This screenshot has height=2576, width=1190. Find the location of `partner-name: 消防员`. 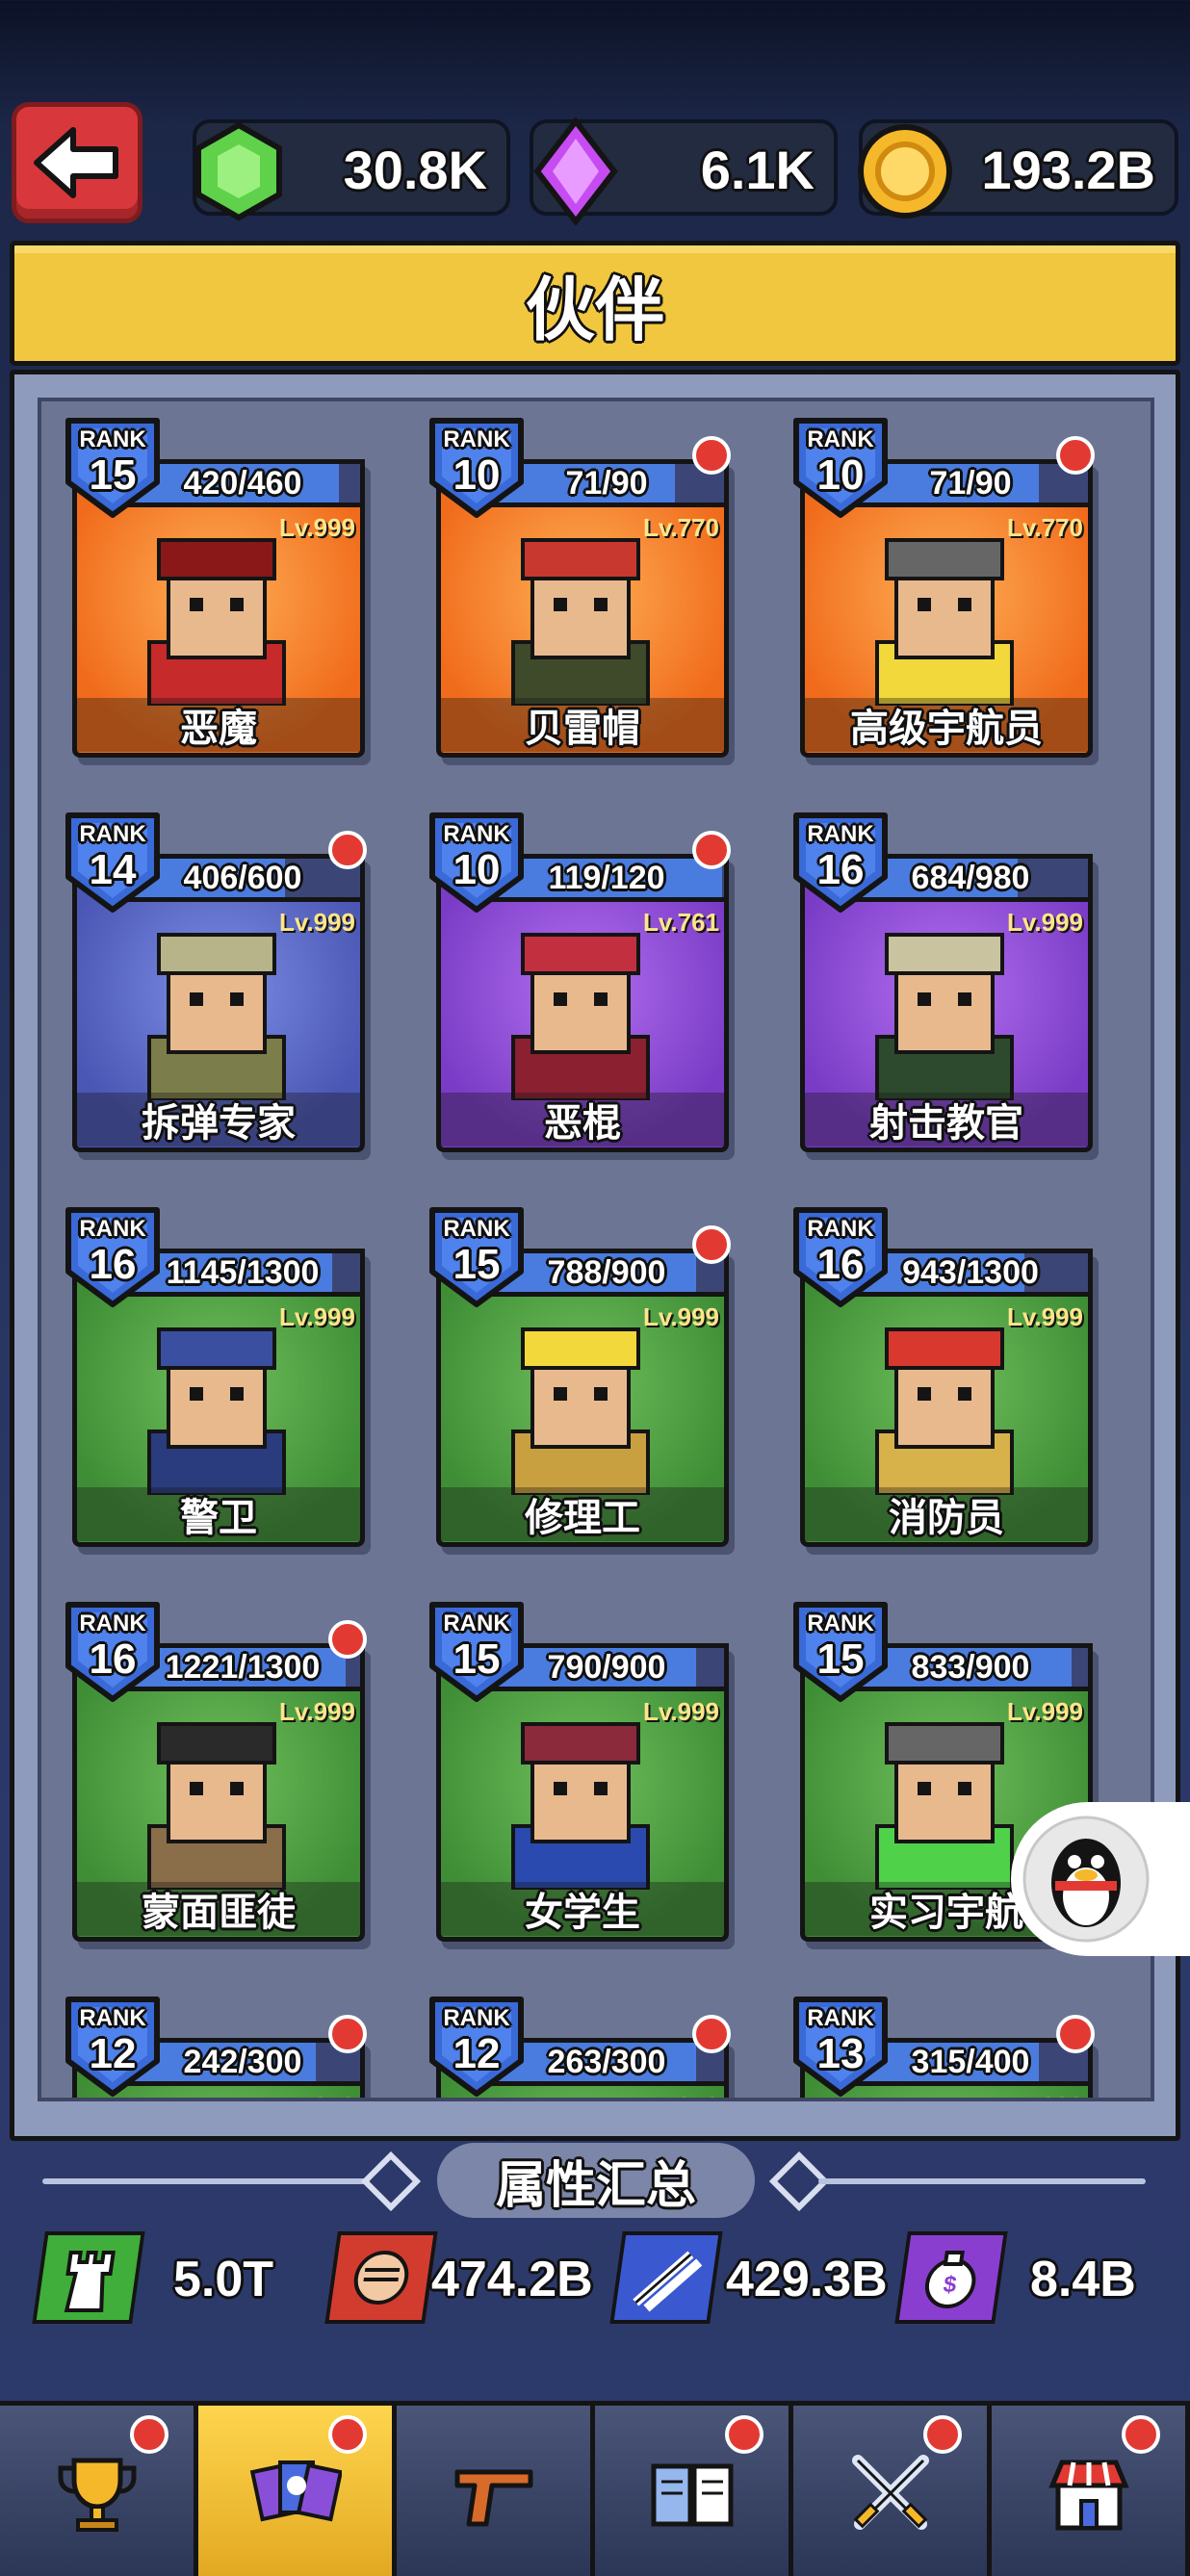

partner-name: 消防员 is located at coordinates (947, 1518).